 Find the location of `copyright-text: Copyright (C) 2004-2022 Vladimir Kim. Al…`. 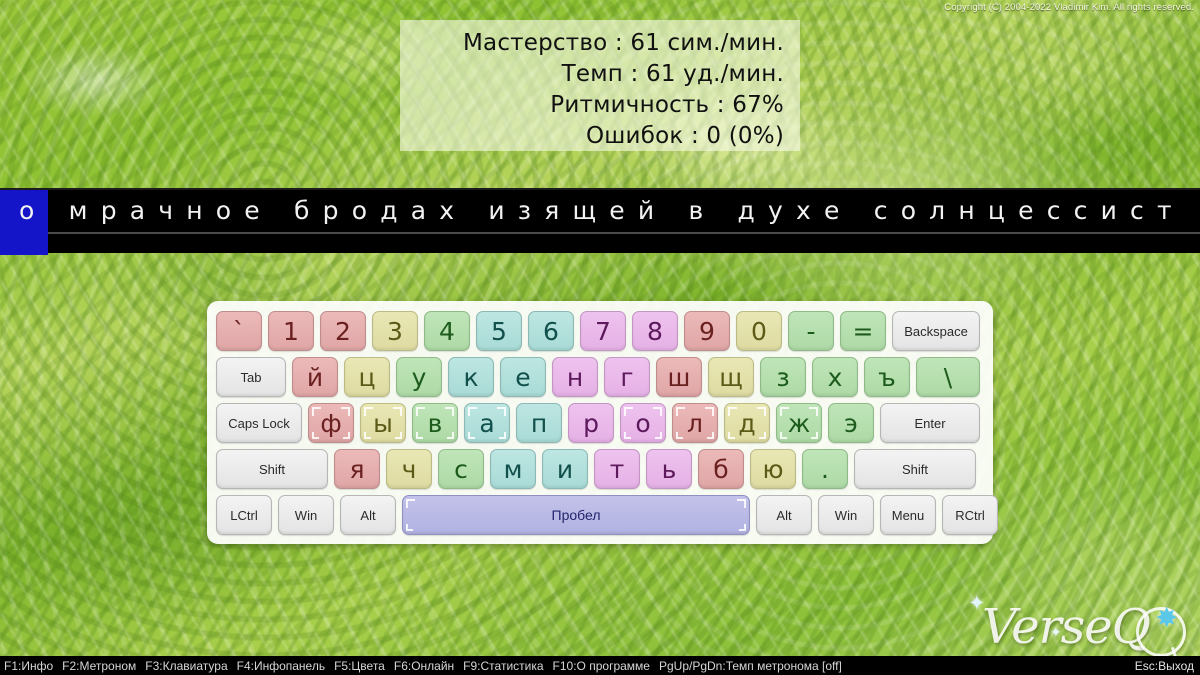

copyright-text: Copyright (C) 2004-2022 Vladimir Kim. Al… is located at coordinates (1069, 7).